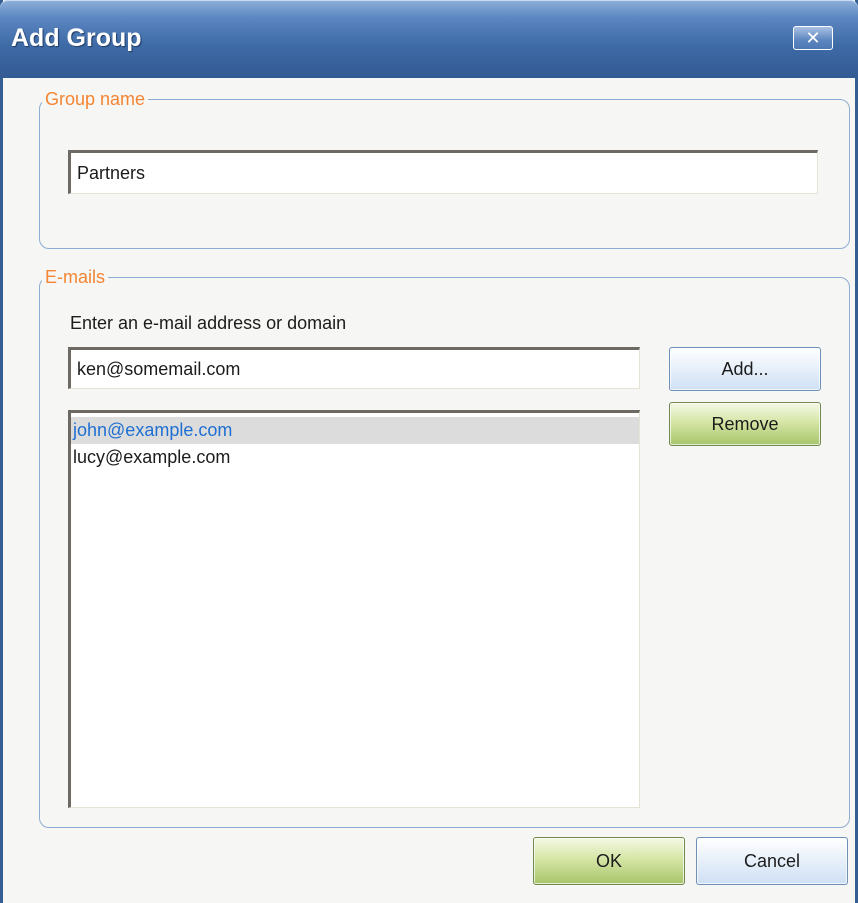 The image size is (858, 903). I want to click on email-instruction-label: Enter an e-mail address or domain, so click(208, 323).